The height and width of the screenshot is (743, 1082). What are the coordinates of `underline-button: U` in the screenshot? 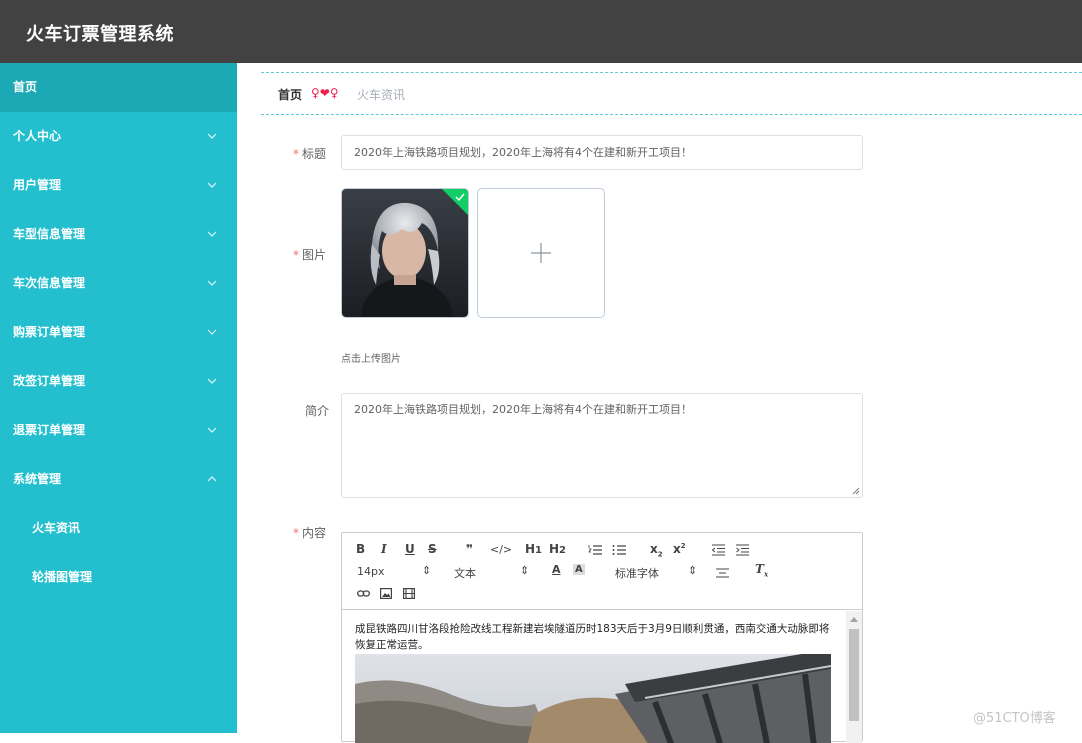 It's located at (410, 549).